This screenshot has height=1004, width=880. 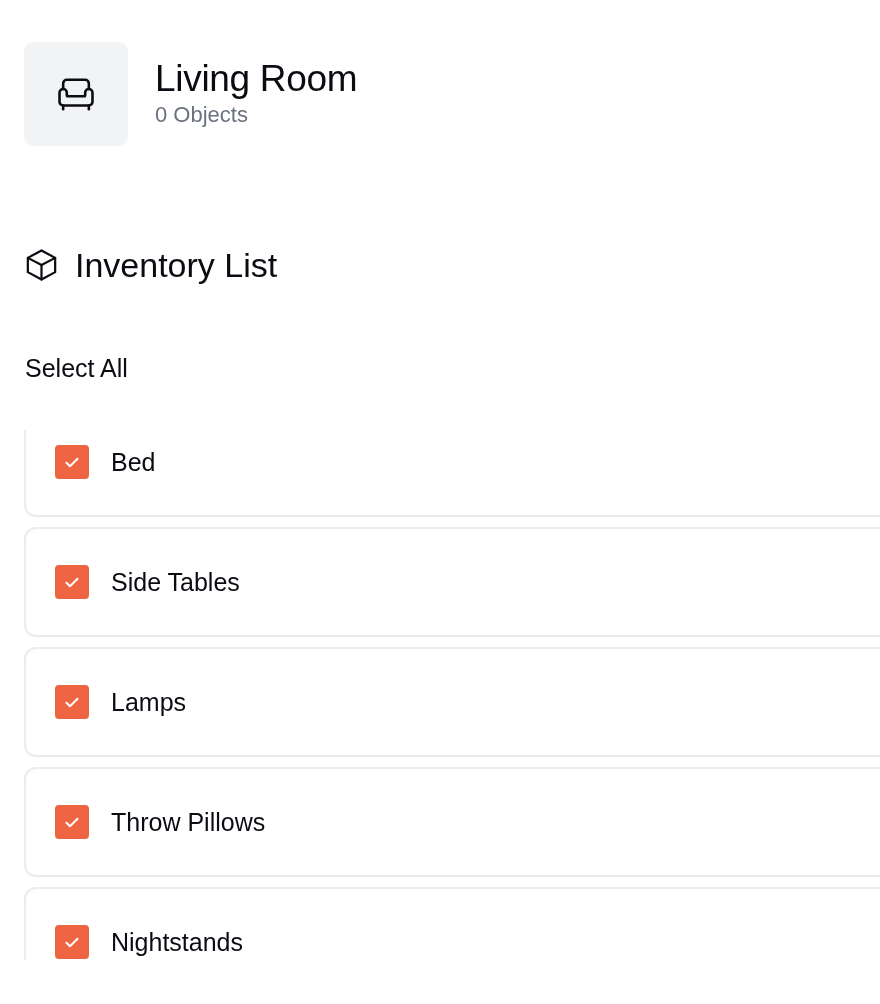 What do you see at coordinates (175, 582) in the screenshot?
I see `item-label: Side Tables` at bounding box center [175, 582].